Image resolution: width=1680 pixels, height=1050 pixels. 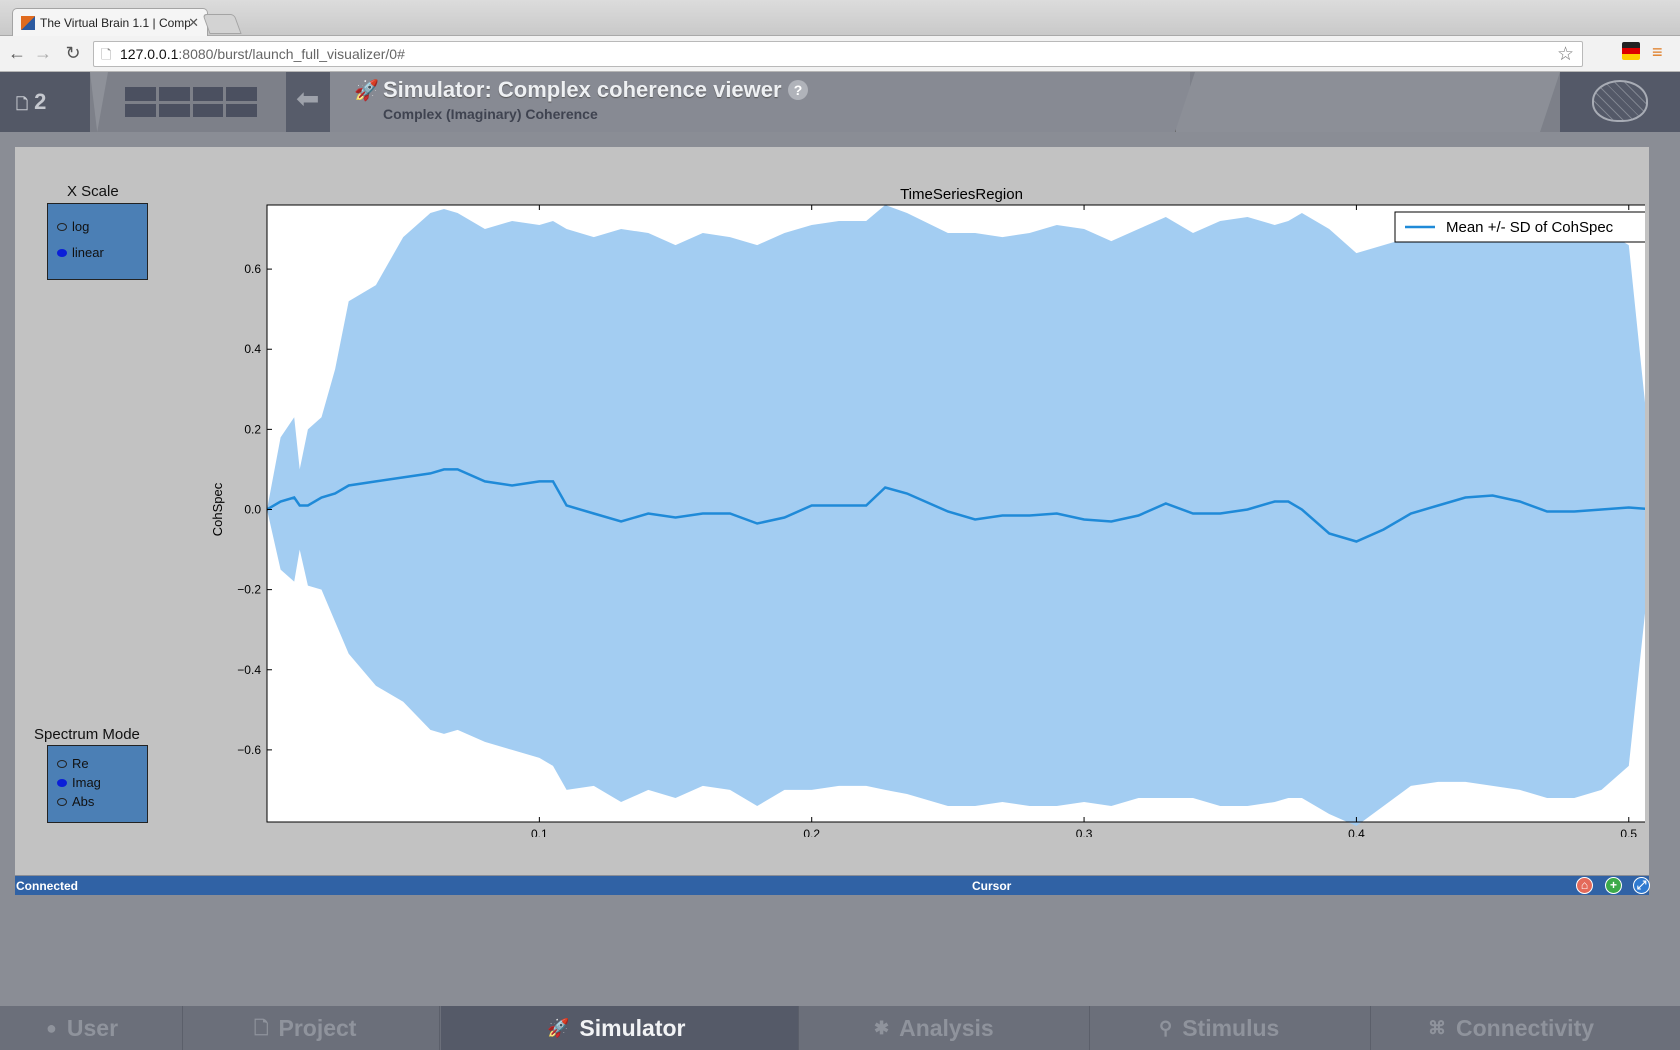 What do you see at coordinates (1641, 885) in the screenshot?
I see `fit-view-icon: ⤢` at bounding box center [1641, 885].